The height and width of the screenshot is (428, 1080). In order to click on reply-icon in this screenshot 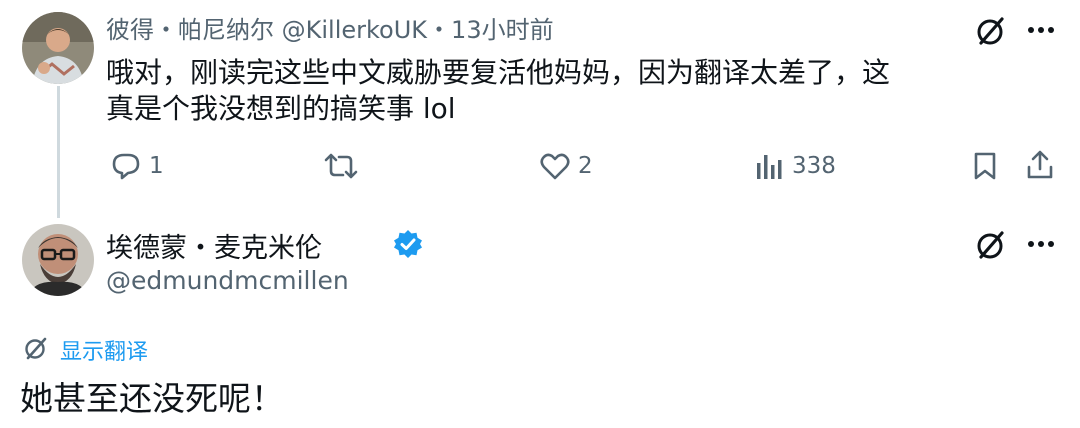, I will do `click(126, 166)`.